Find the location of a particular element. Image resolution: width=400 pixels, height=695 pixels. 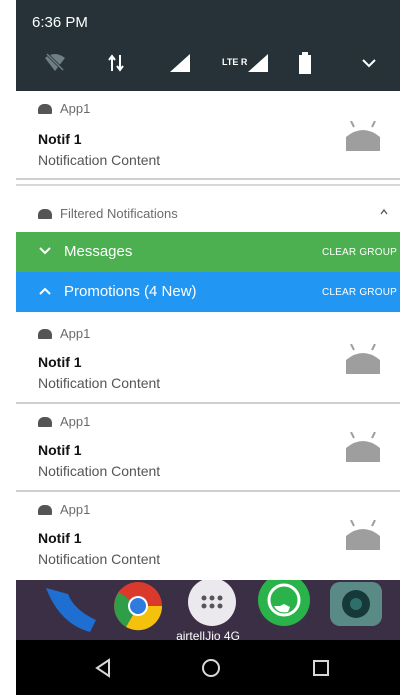

back-icon is located at coordinates (103, 668).